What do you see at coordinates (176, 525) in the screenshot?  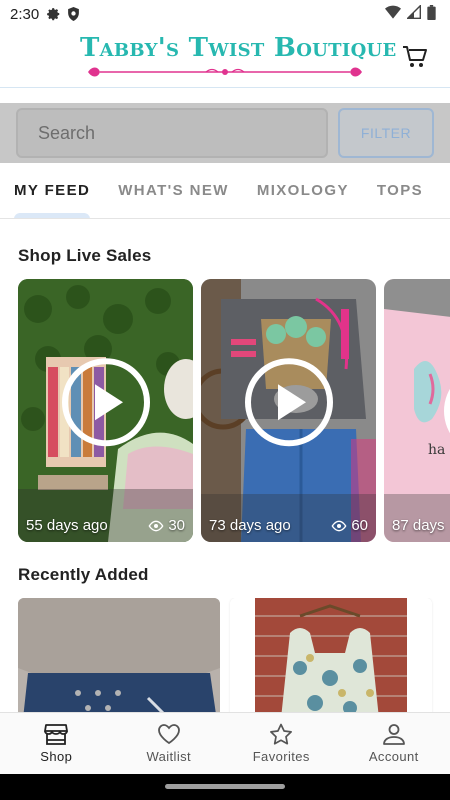 I see `view-count-value: 30` at bounding box center [176, 525].